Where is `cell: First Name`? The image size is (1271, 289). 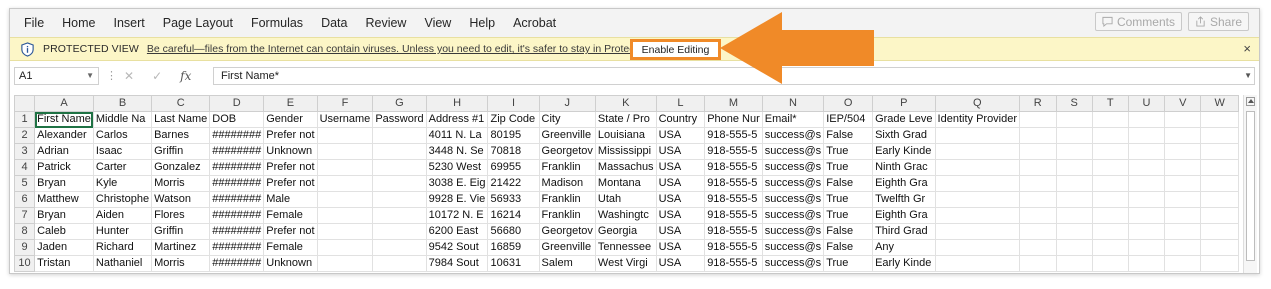
cell: First Name is located at coordinates (64, 119).